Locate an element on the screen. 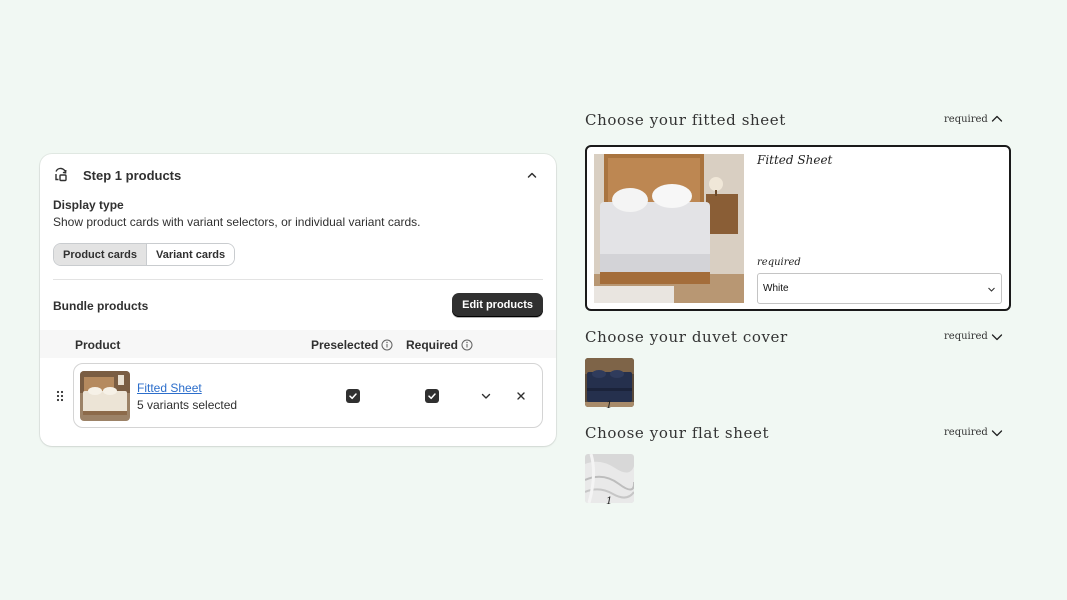 The width and height of the screenshot is (1067, 600). collapse-section-button is located at coordinates (997, 119).